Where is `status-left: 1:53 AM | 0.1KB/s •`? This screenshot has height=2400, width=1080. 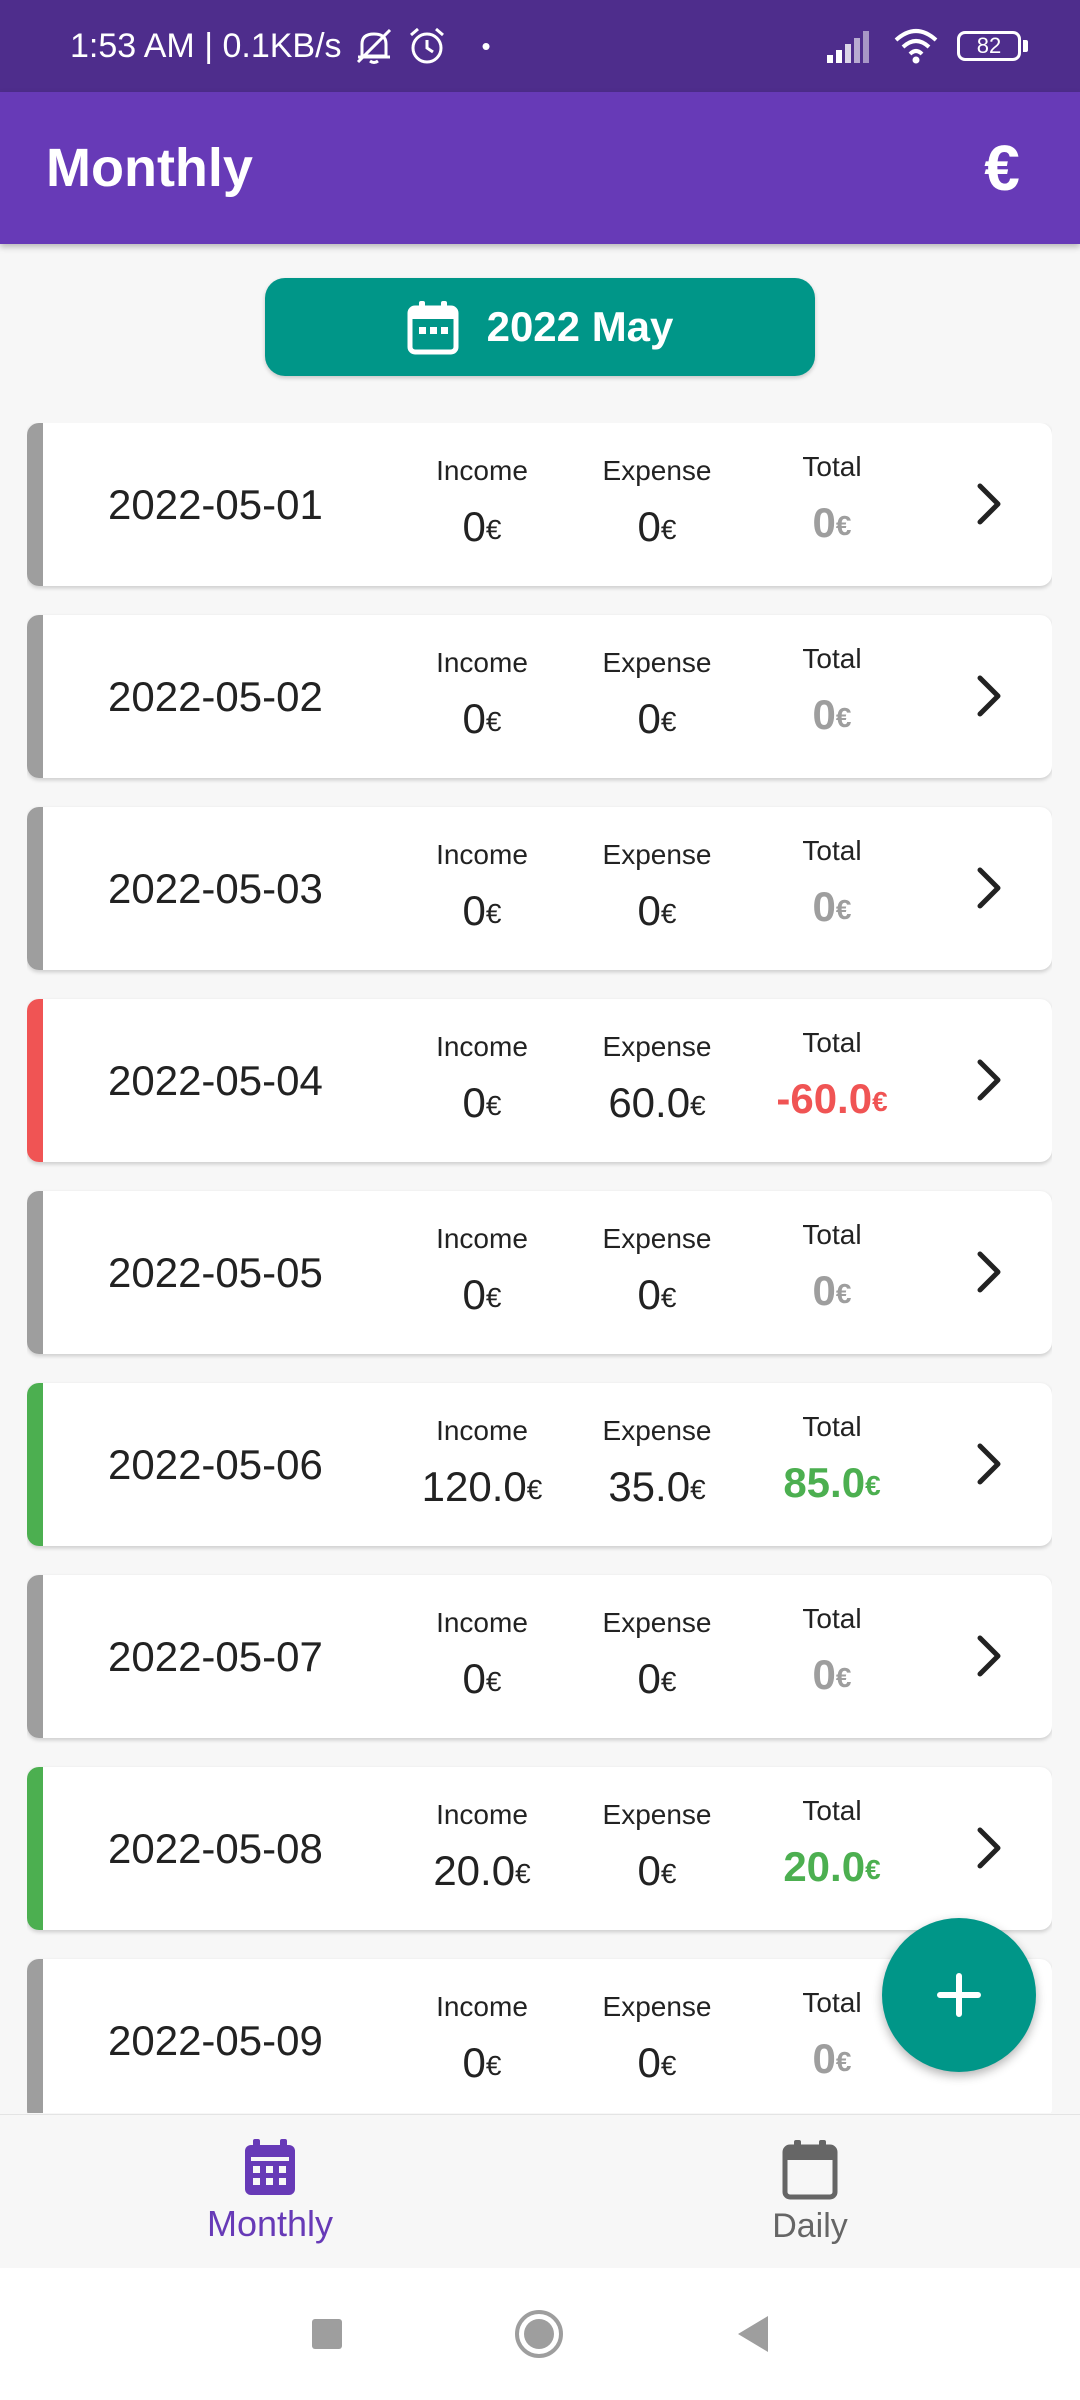
status-left: 1:53 AM | 0.1KB/s • is located at coordinates (280, 46).